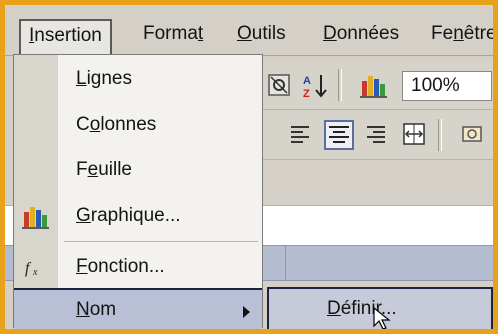 The height and width of the screenshot is (334, 498). I want to click on svg-text: Z, so click(306, 93).